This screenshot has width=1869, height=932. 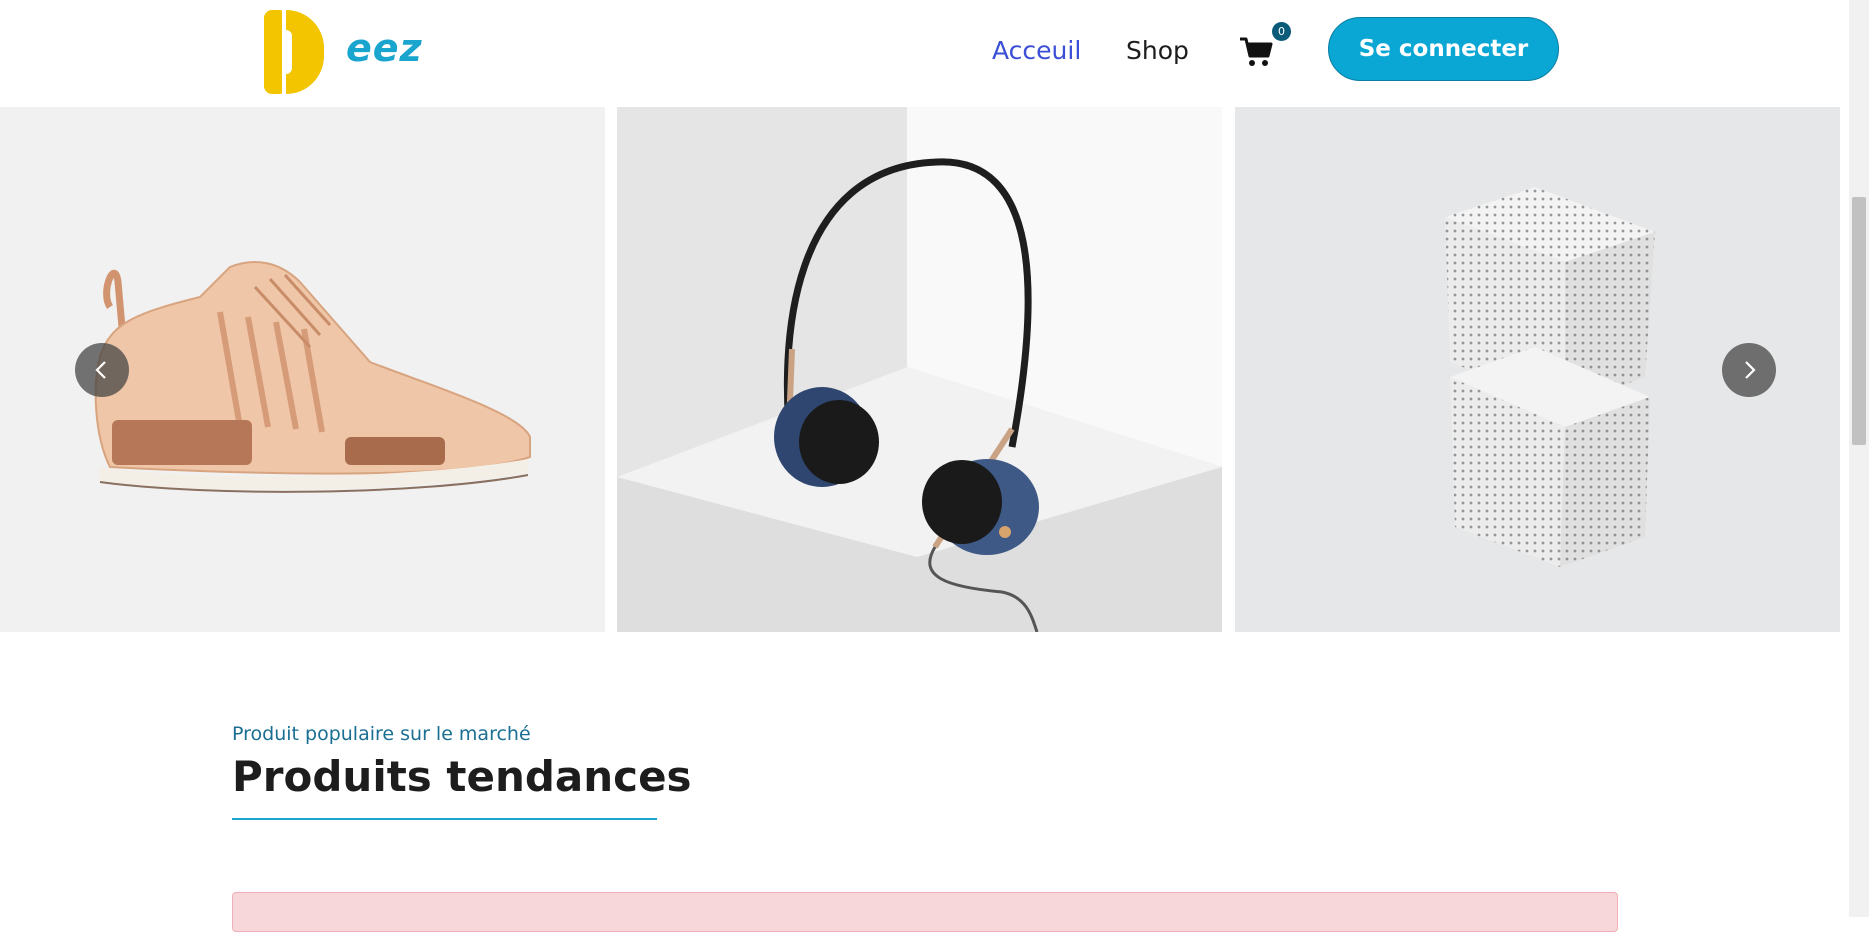 What do you see at coordinates (462, 776) in the screenshot?
I see `section-title: Produits tendances` at bounding box center [462, 776].